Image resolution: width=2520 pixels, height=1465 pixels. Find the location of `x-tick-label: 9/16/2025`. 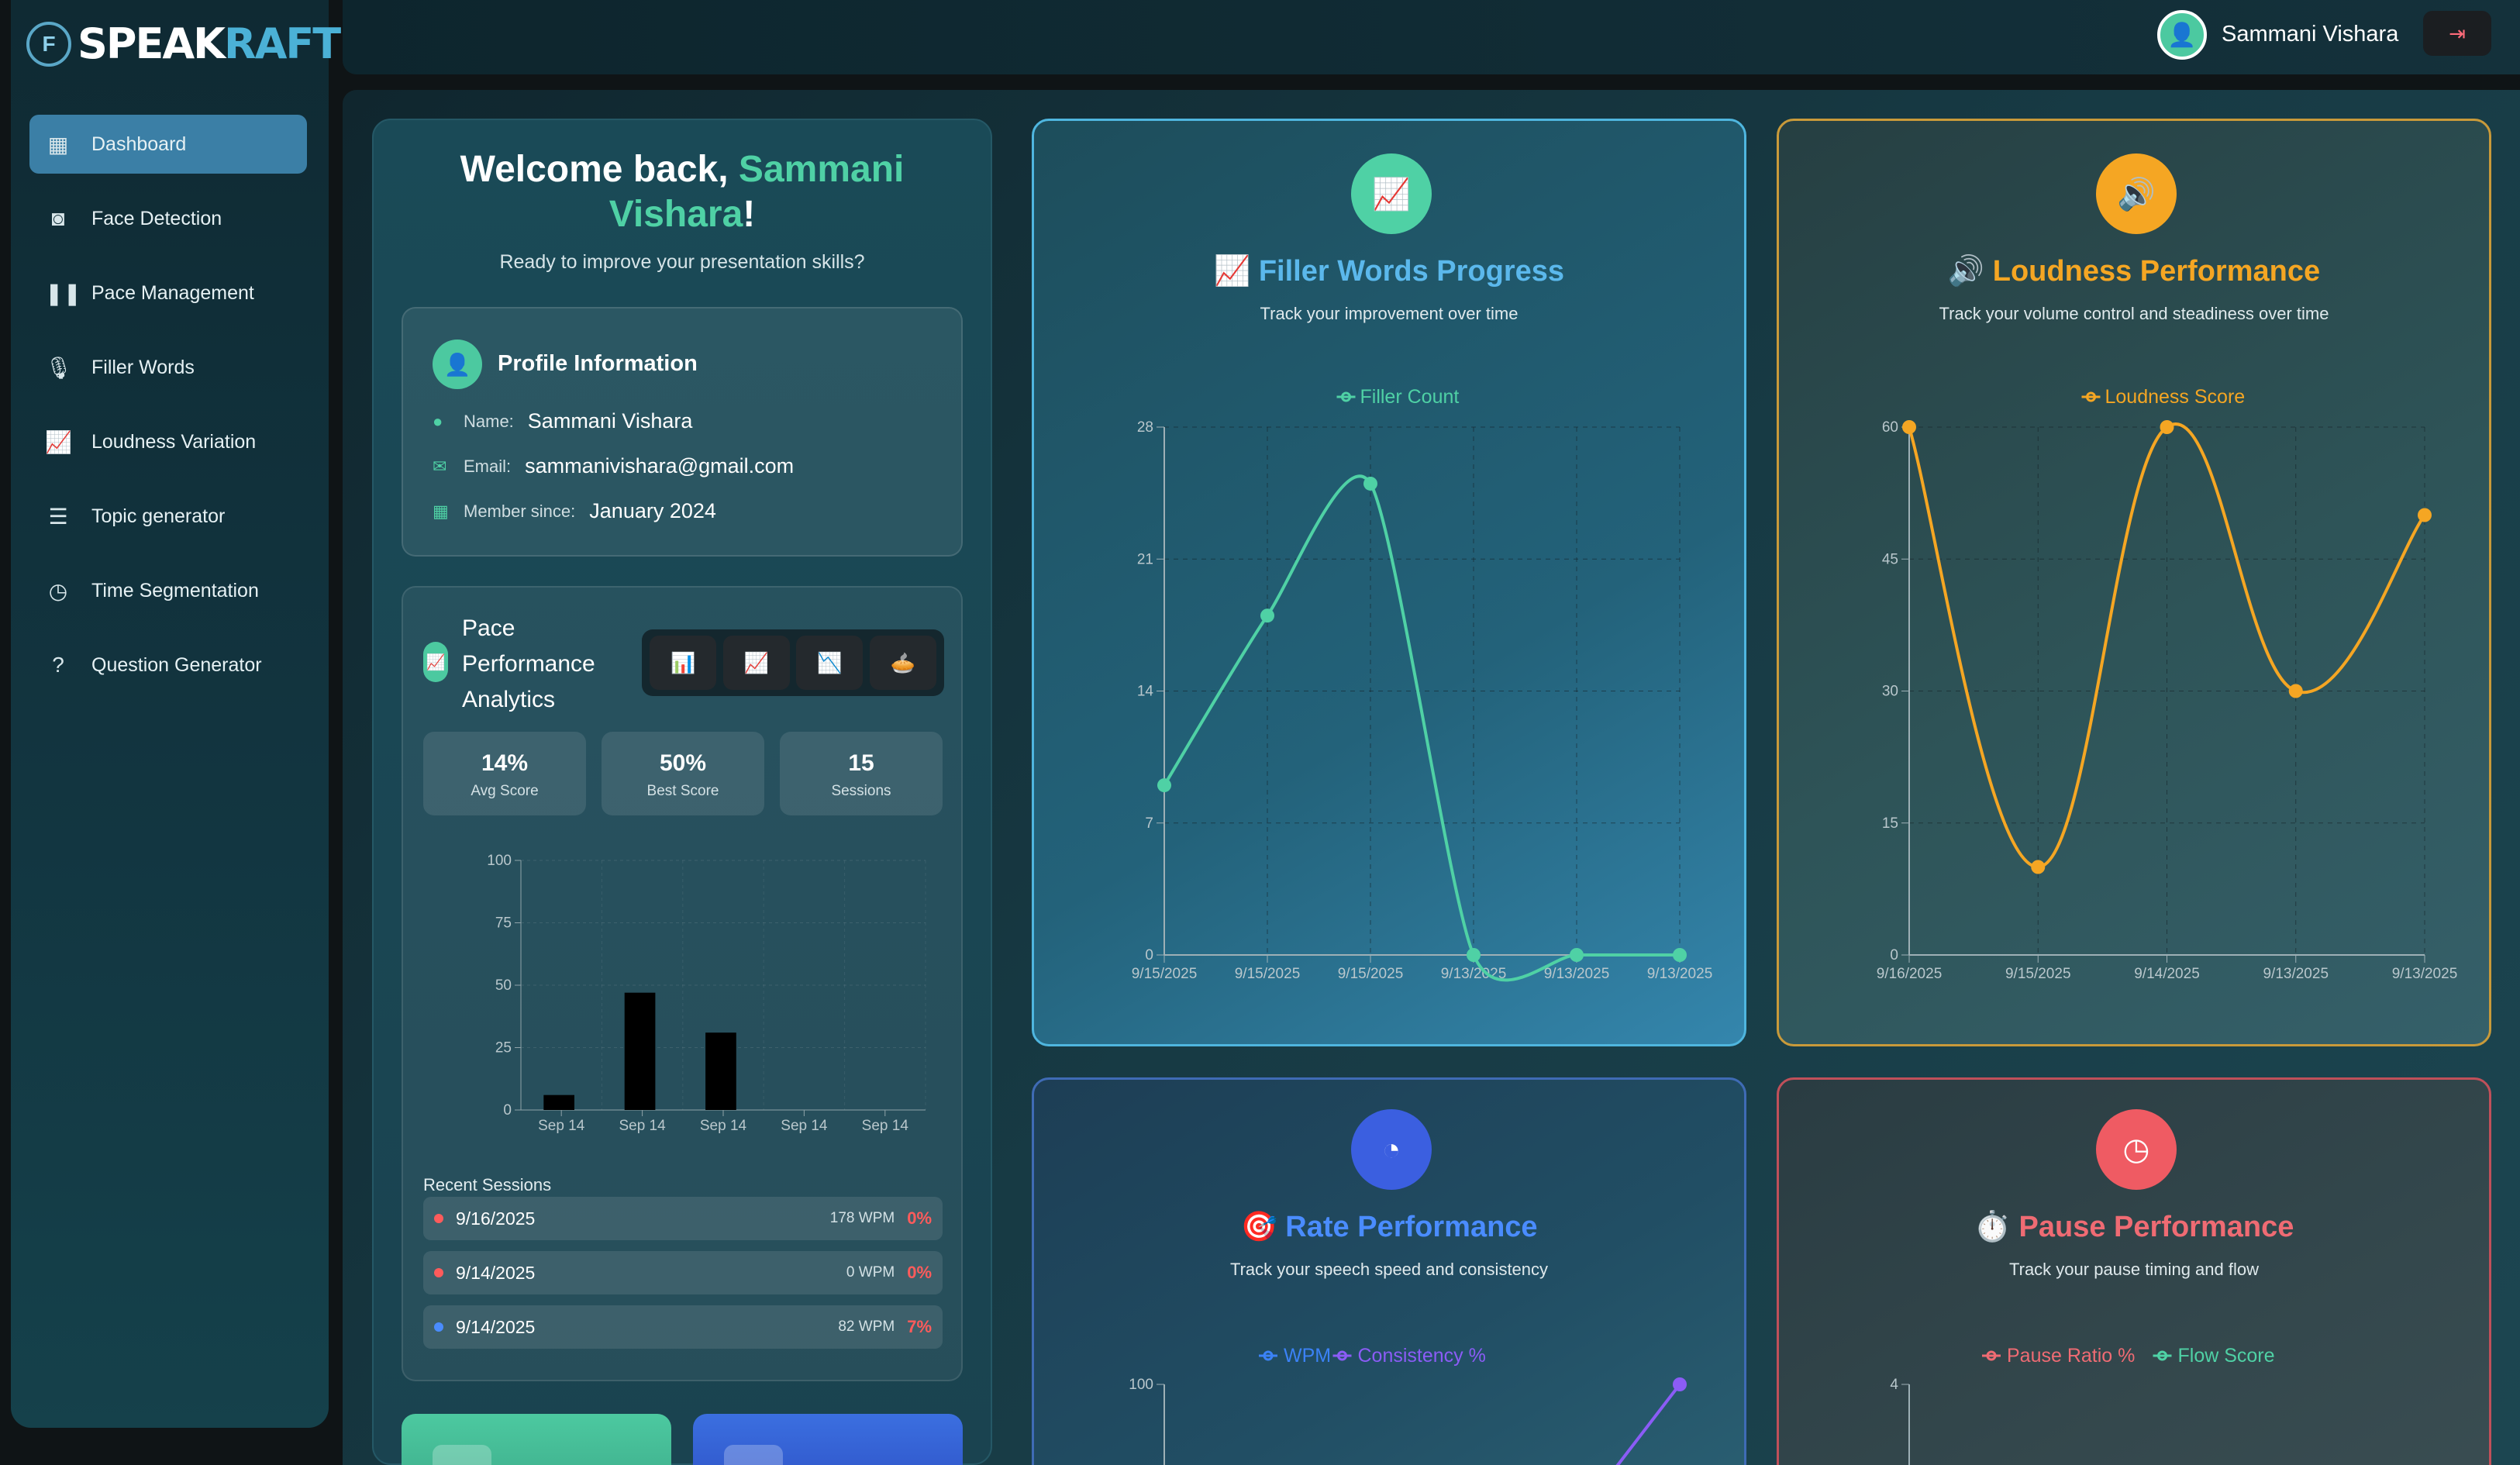

x-tick-label: 9/16/2025 is located at coordinates (1910, 974).